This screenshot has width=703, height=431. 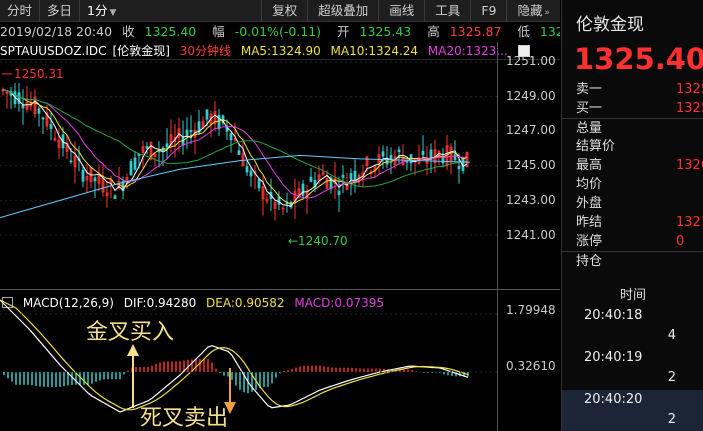 I want to click on price-tick: 1241.00, so click(x=531, y=235).